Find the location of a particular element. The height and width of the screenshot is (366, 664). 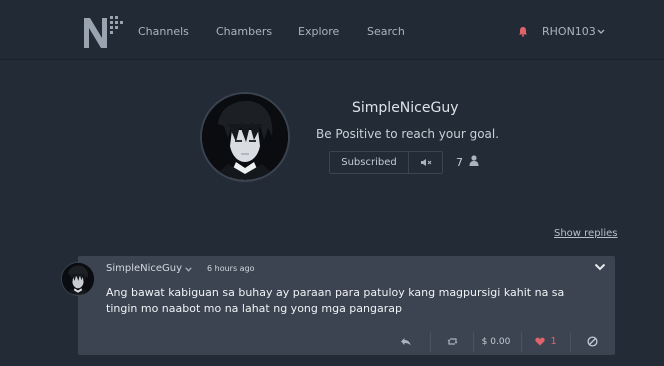

reply-icon is located at coordinates (405, 342).